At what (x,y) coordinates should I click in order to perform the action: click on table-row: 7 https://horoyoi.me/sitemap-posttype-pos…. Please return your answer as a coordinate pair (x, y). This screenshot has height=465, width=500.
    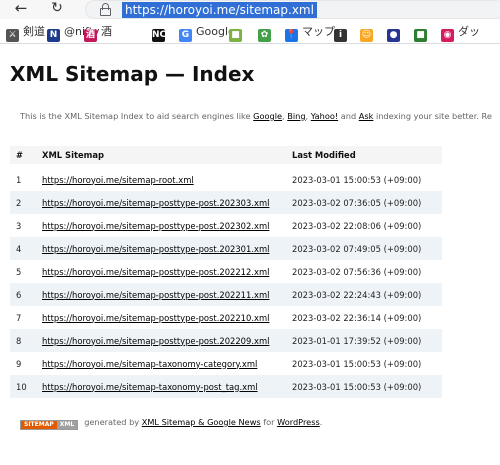
    Looking at the image, I should click on (226, 317).